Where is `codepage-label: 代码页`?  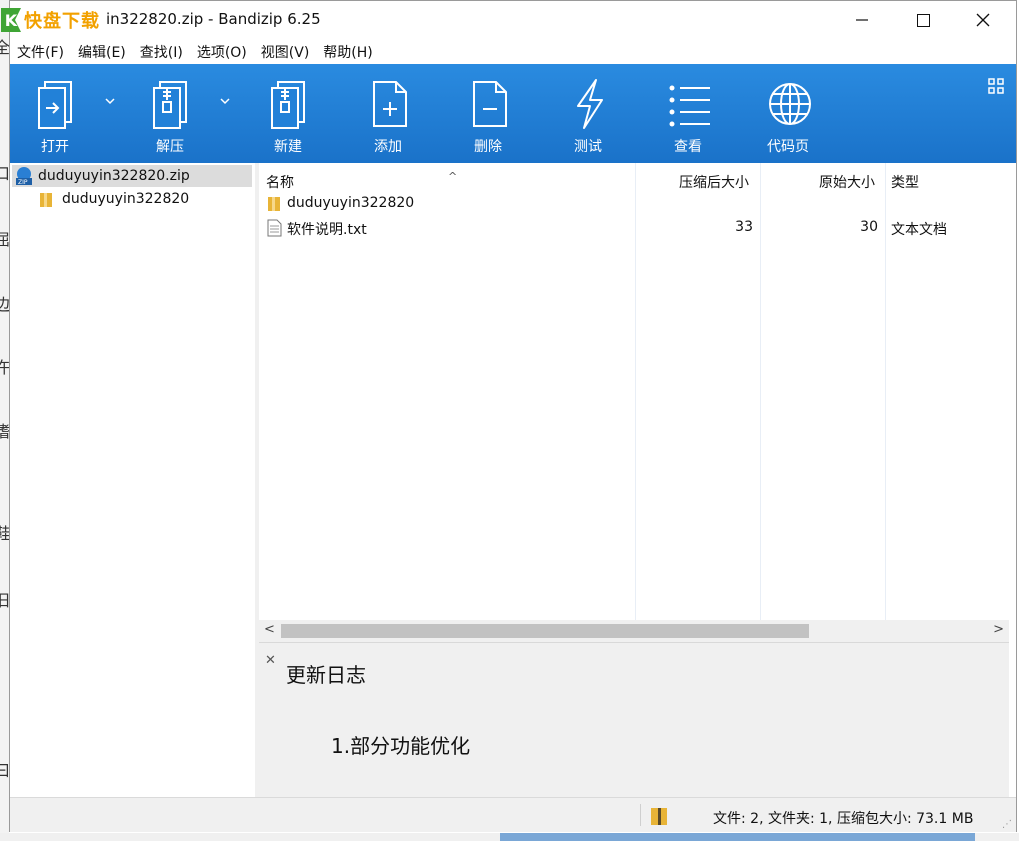
codepage-label: 代码页 is located at coordinates (788, 147).